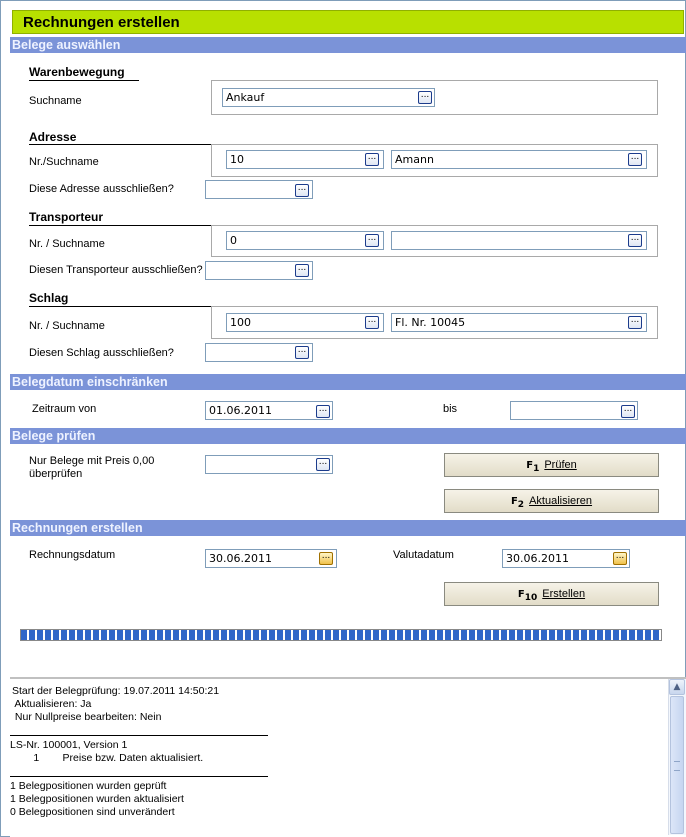  I want to click on progress-bar-fill, so click(341, 635).